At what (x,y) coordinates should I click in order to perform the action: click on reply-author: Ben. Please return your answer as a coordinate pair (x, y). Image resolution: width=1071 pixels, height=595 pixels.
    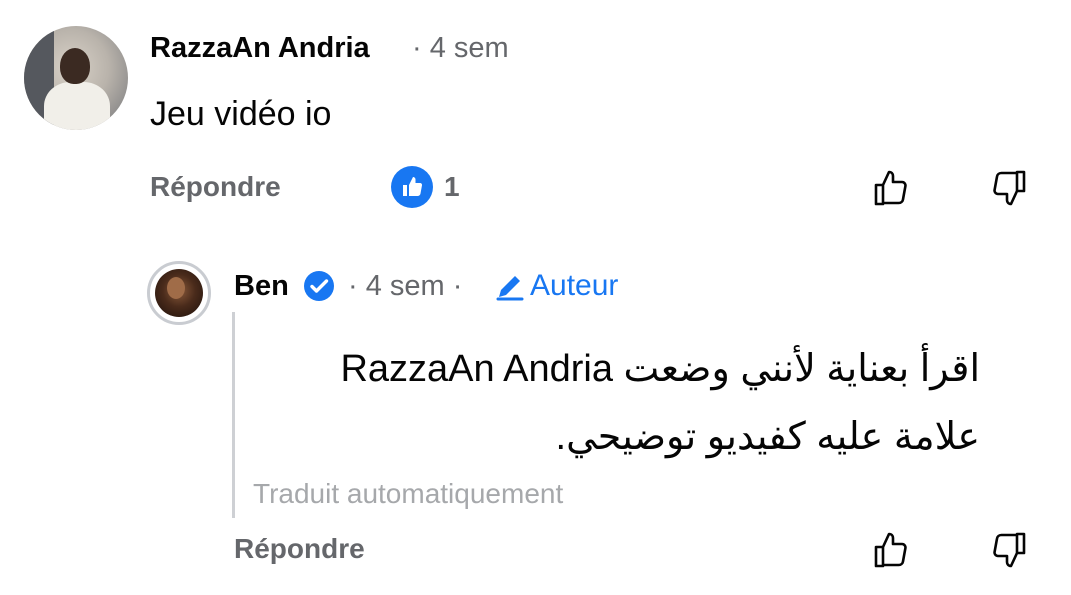
    Looking at the image, I should click on (261, 286).